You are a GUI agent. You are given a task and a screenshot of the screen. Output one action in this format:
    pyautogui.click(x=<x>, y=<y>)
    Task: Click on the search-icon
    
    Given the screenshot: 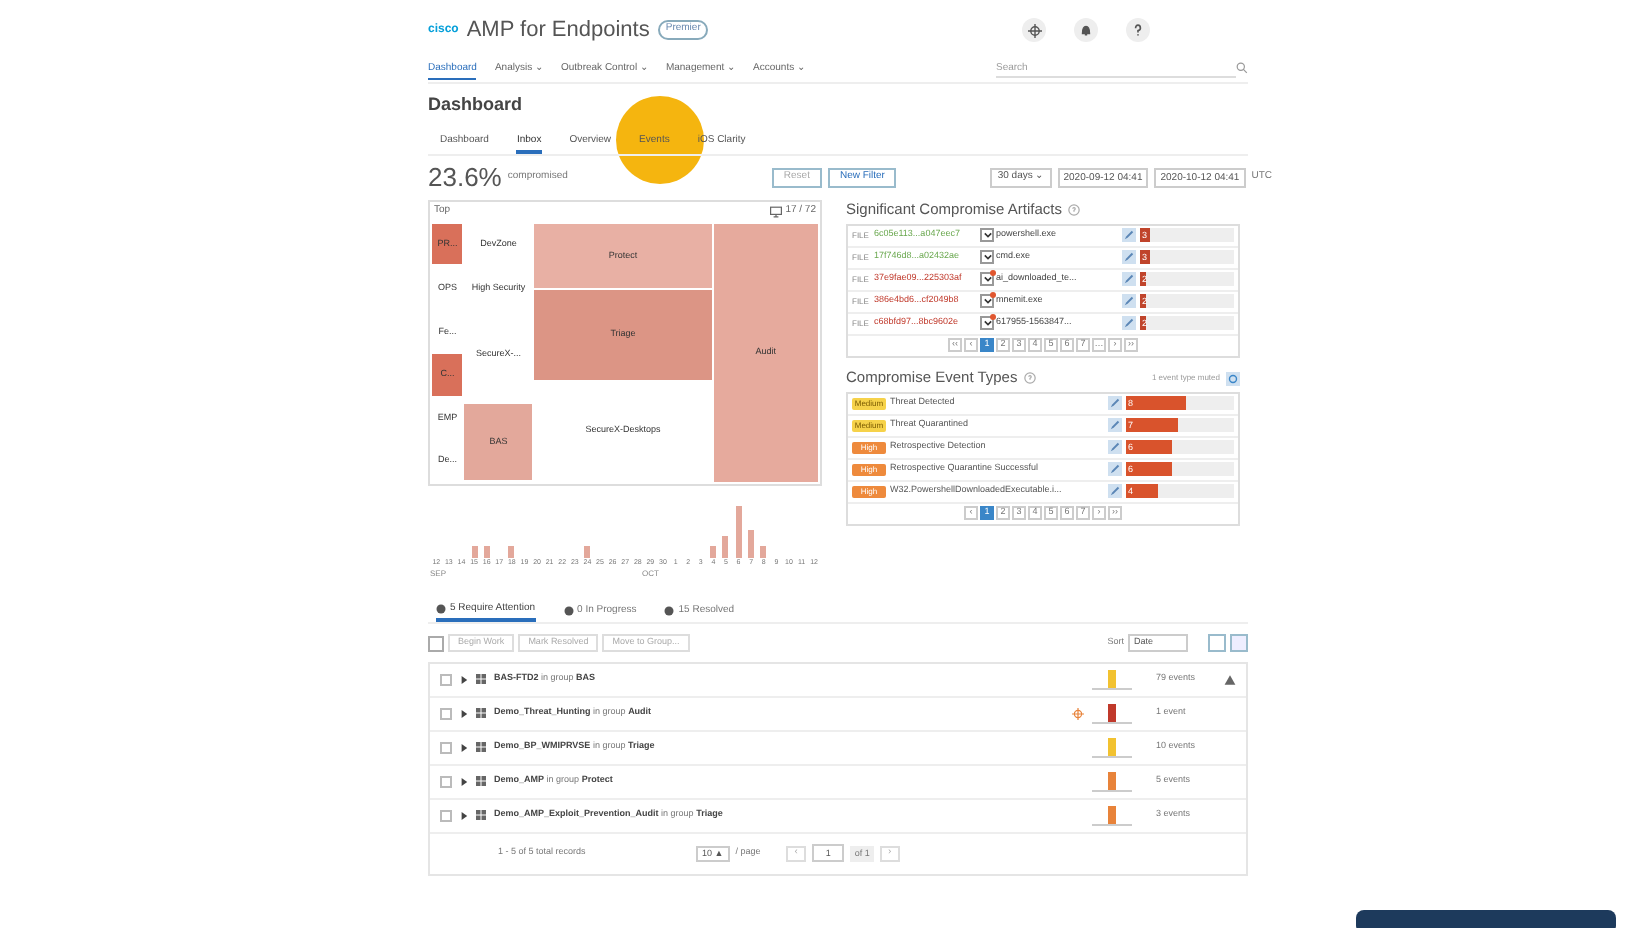 What is the action you would take?
    pyautogui.click(x=1242, y=68)
    